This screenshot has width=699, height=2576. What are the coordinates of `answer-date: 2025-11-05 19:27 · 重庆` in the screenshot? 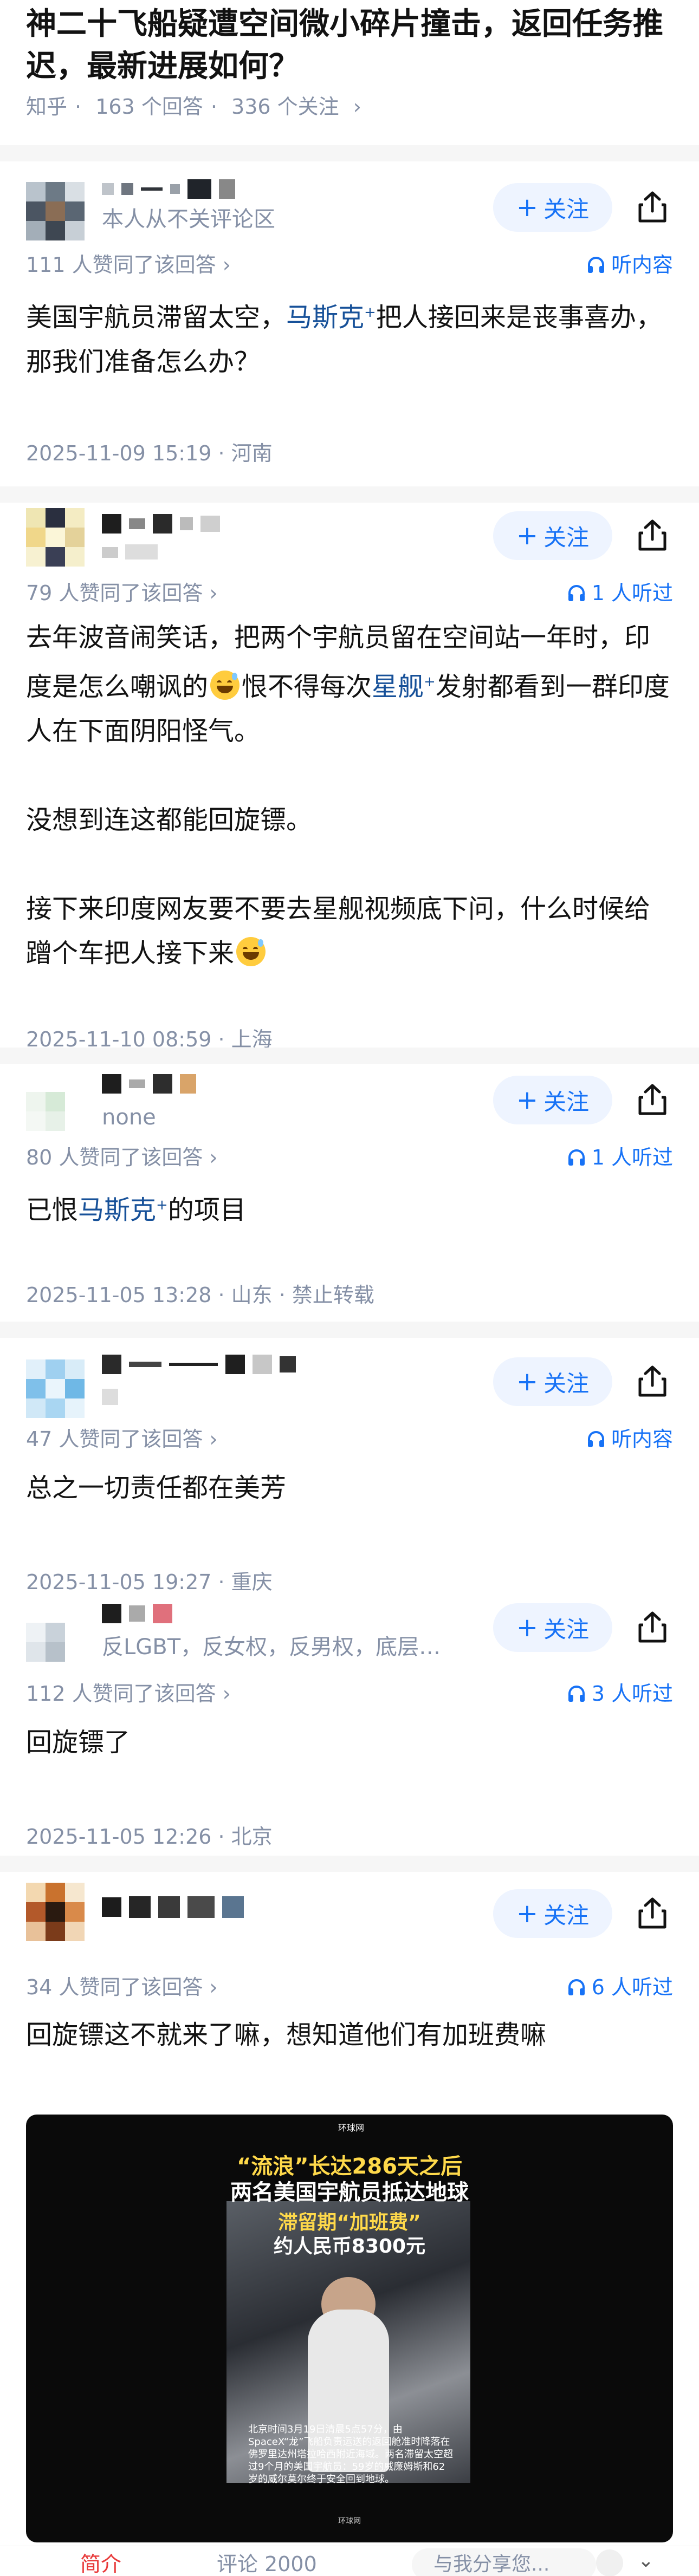 It's located at (149, 1582).